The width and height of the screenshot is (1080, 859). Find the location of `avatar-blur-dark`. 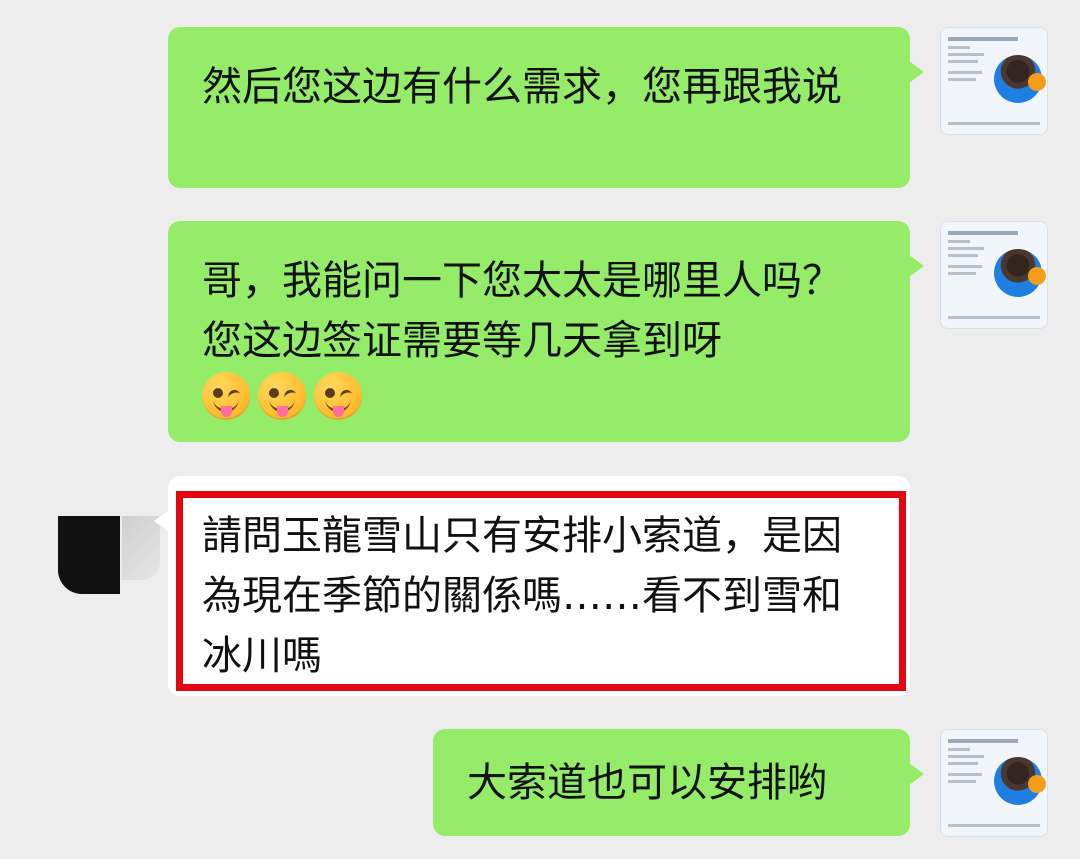

avatar-blur-dark is located at coordinates (89, 555).